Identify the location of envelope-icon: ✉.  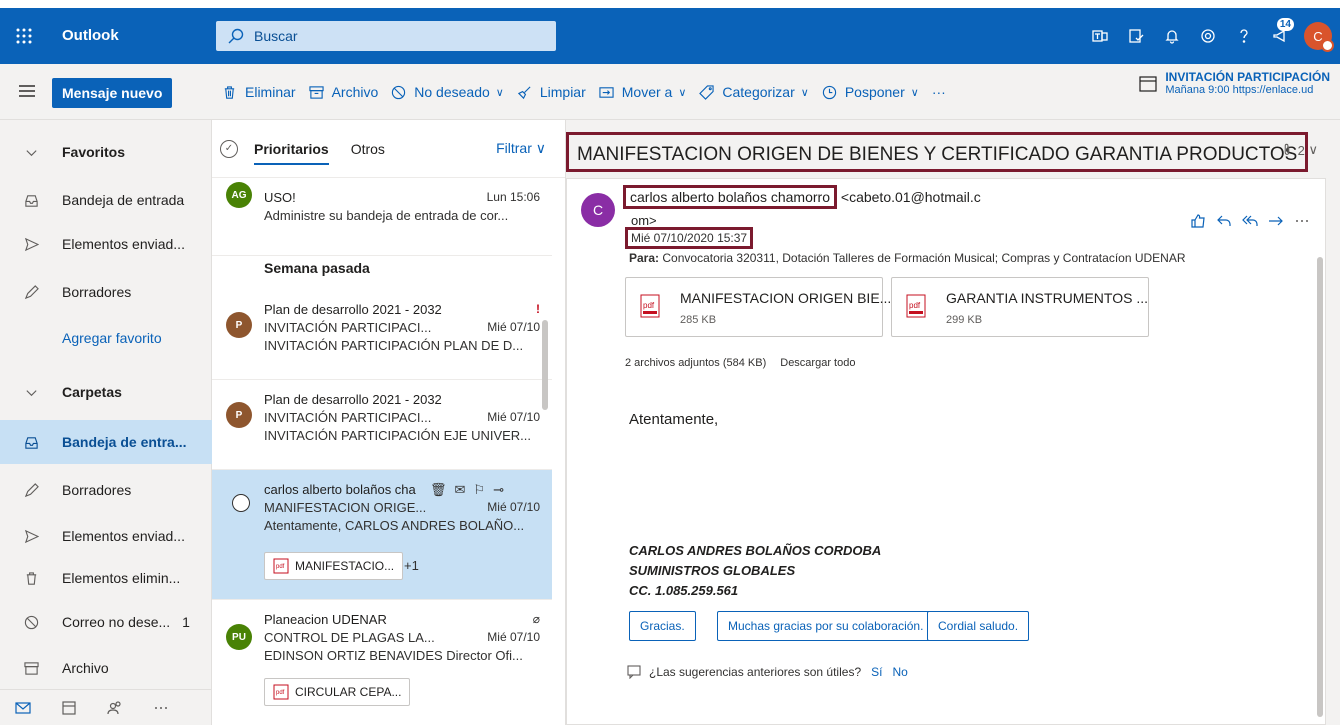
(460, 490).